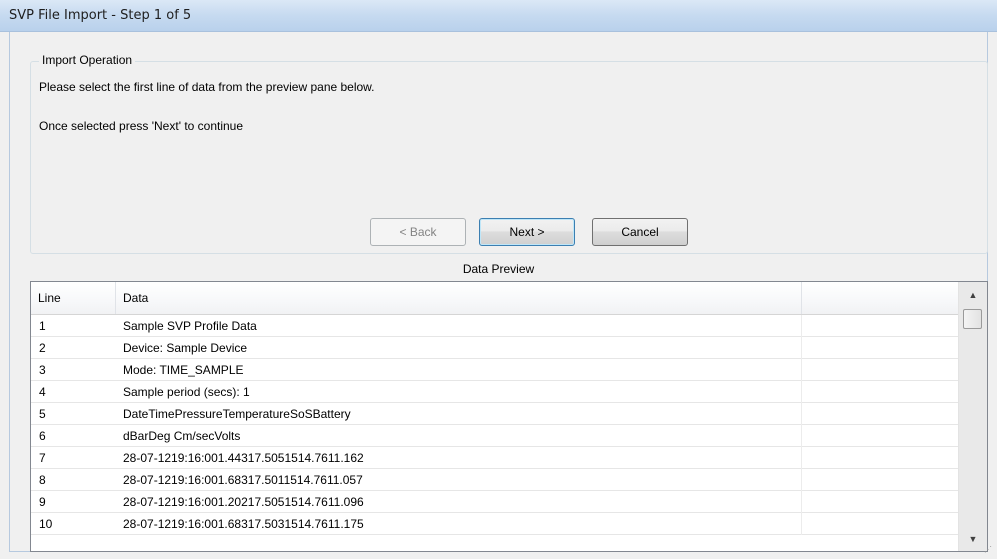  What do you see at coordinates (182, 436) in the screenshot?
I see `data-cell: dBarDeg Cm/secVolts` at bounding box center [182, 436].